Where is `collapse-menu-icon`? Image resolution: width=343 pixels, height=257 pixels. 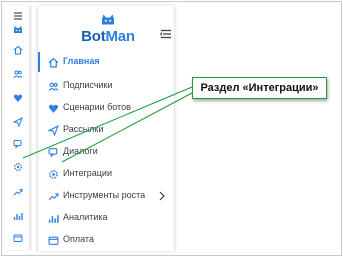 collapse-menu-icon is located at coordinates (166, 34).